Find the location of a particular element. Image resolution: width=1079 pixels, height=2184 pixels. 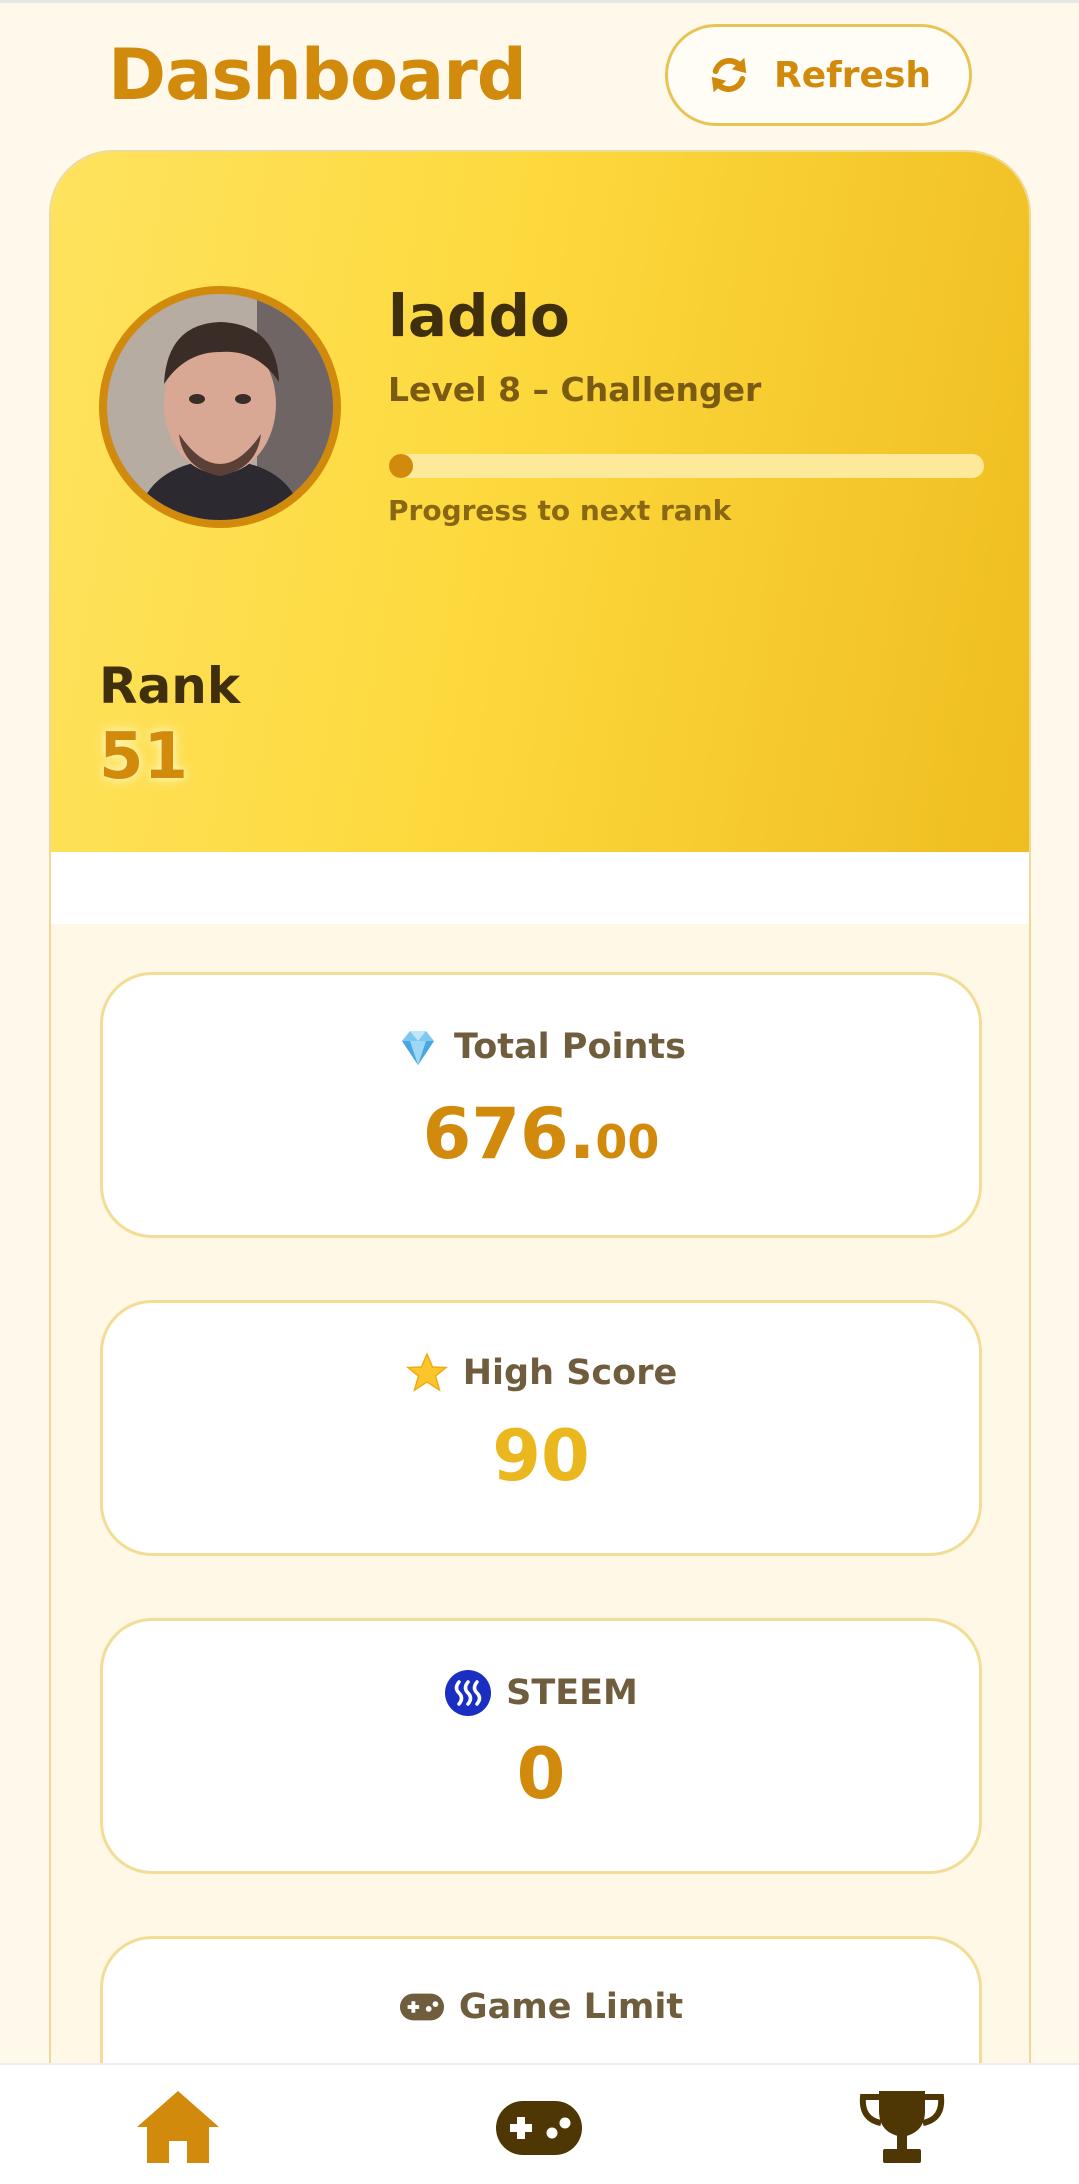

high-score-card: High Score 90 is located at coordinates (541, 1428).